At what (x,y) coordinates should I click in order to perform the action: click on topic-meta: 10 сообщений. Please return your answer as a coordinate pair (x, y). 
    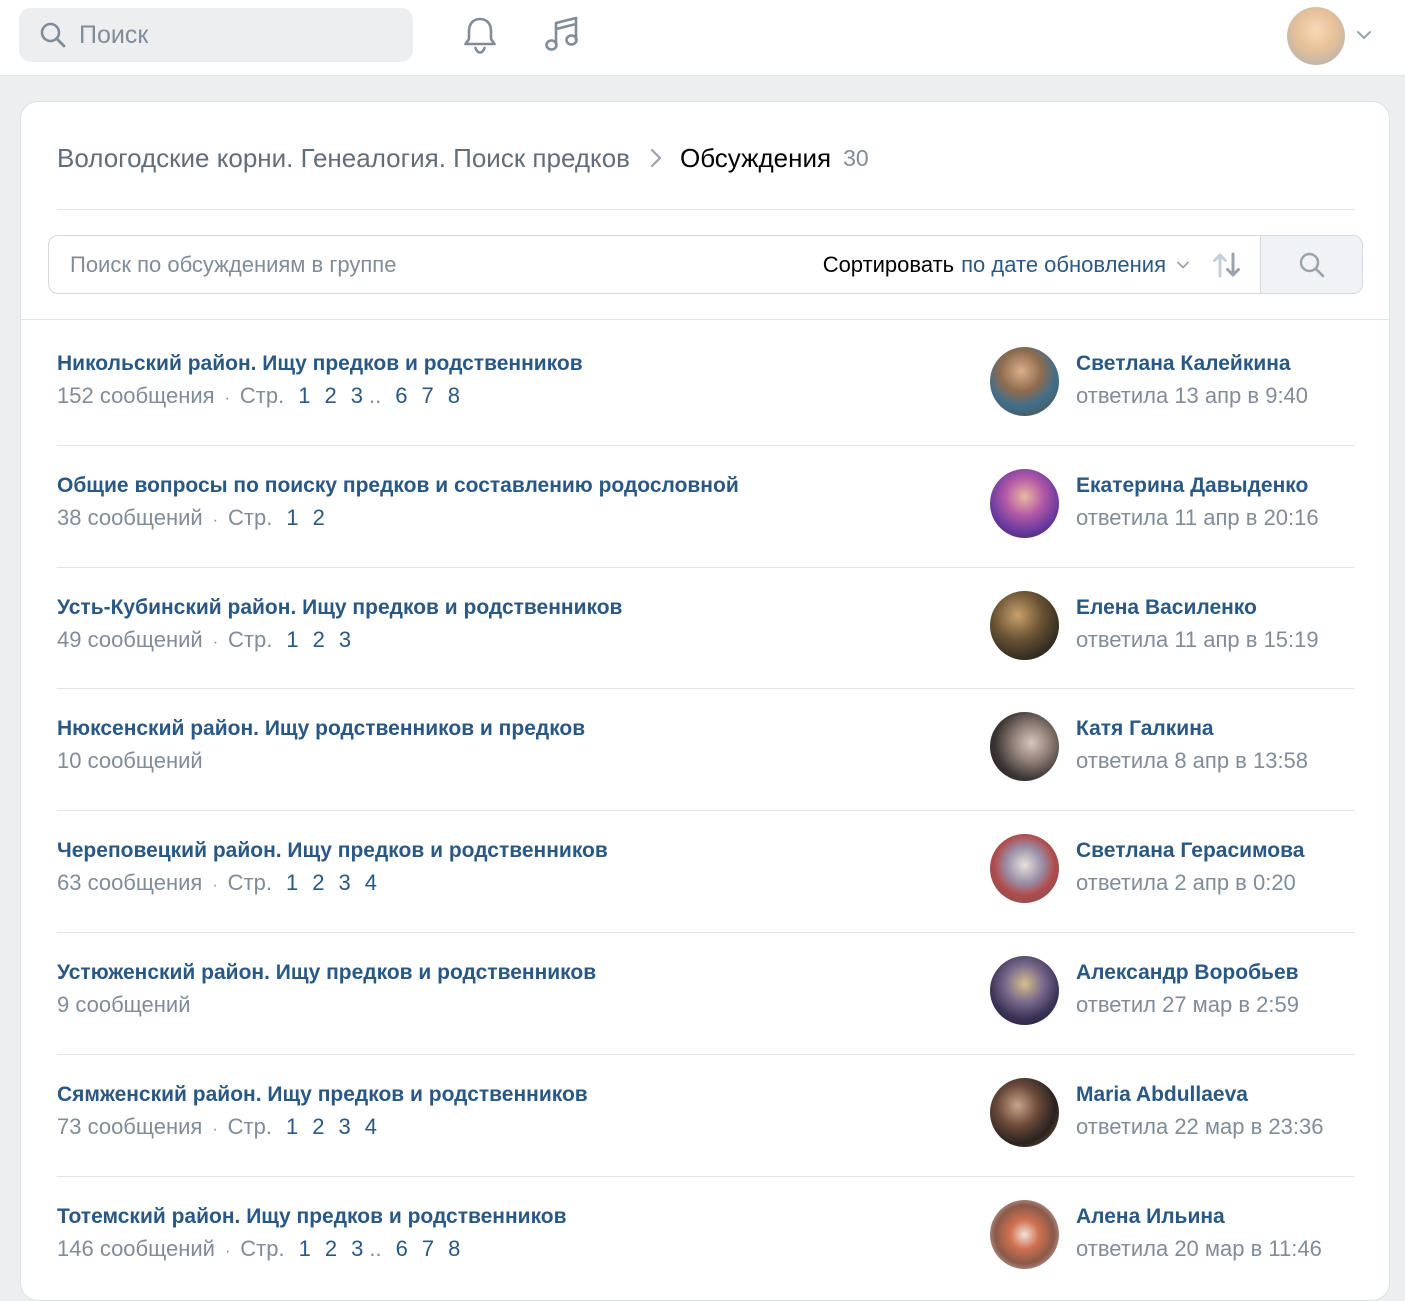
    Looking at the image, I should click on (130, 761).